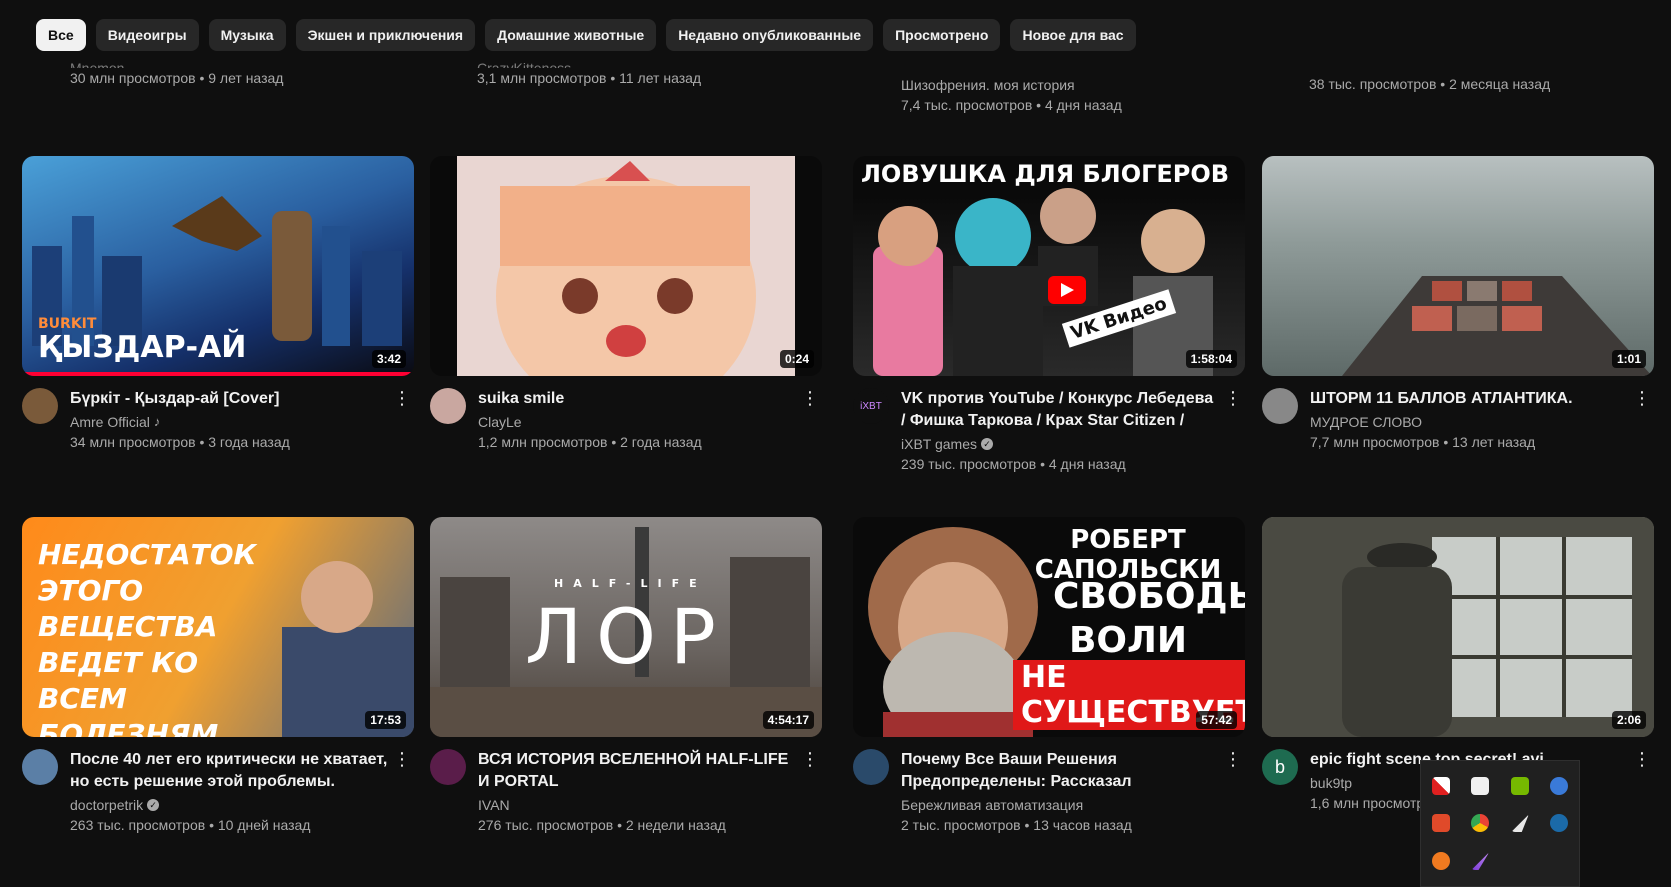 The height and width of the screenshot is (887, 1671). I want to click on thumbnail-caption: СВОБОДЫ ВОЛИ, so click(1149, 618).